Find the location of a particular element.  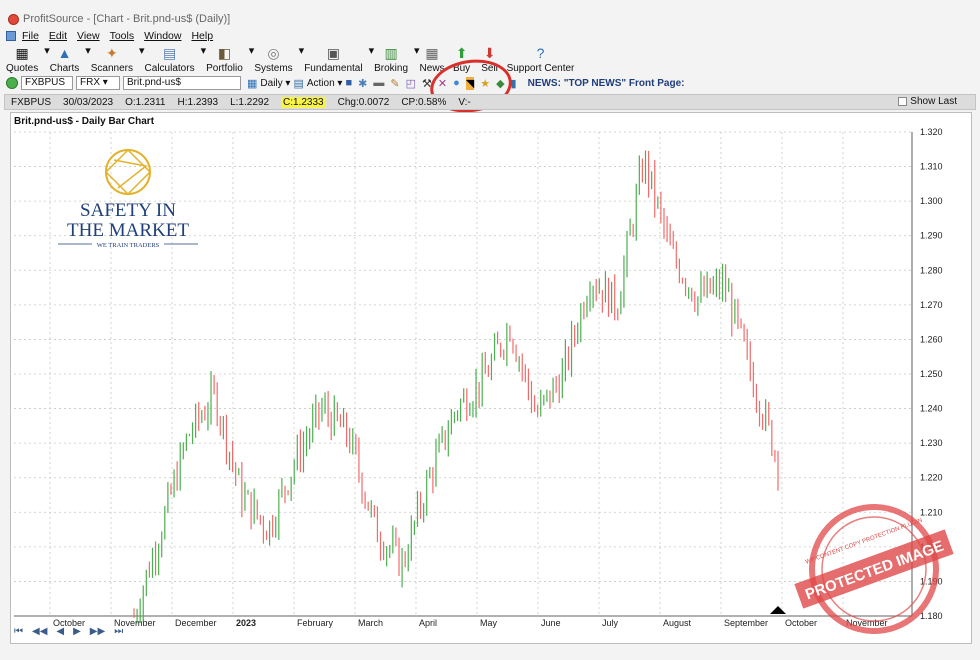

info-low: L:1.2292 is located at coordinates (250, 102).